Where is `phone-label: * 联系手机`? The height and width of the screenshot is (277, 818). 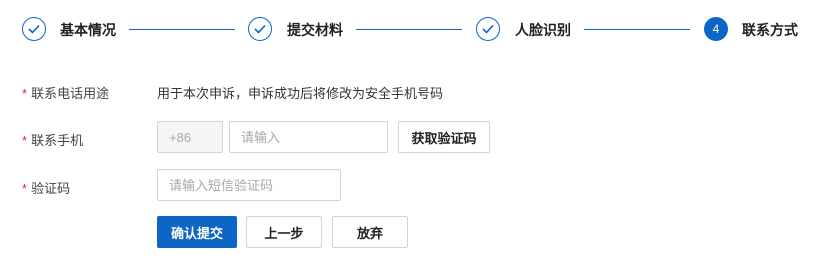
phone-label: * 联系手机 is located at coordinates (52, 139).